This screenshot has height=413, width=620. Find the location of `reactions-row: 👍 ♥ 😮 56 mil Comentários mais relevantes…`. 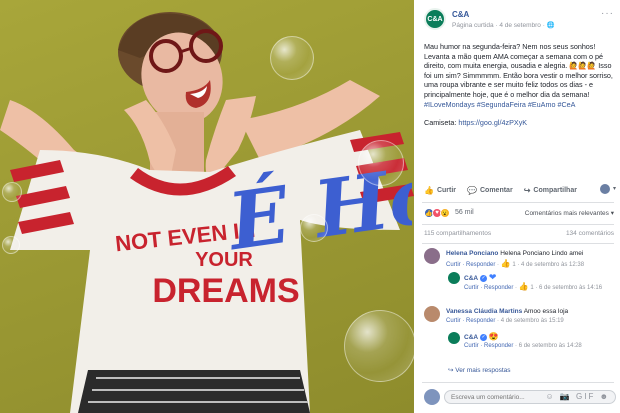

reactions-row: 👍 ♥ 😮 56 mil Comentários mais relevantes… is located at coordinates (520, 214).